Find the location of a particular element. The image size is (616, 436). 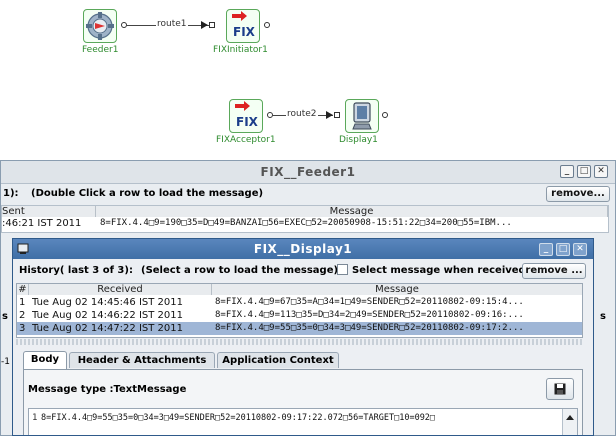

fixinitiator1-node: FIX is located at coordinates (243, 26).